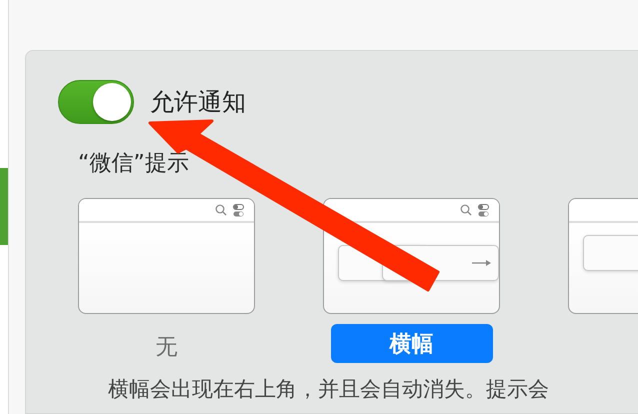  Describe the element at coordinates (166, 256) in the screenshot. I see `style-preview-card` at that location.